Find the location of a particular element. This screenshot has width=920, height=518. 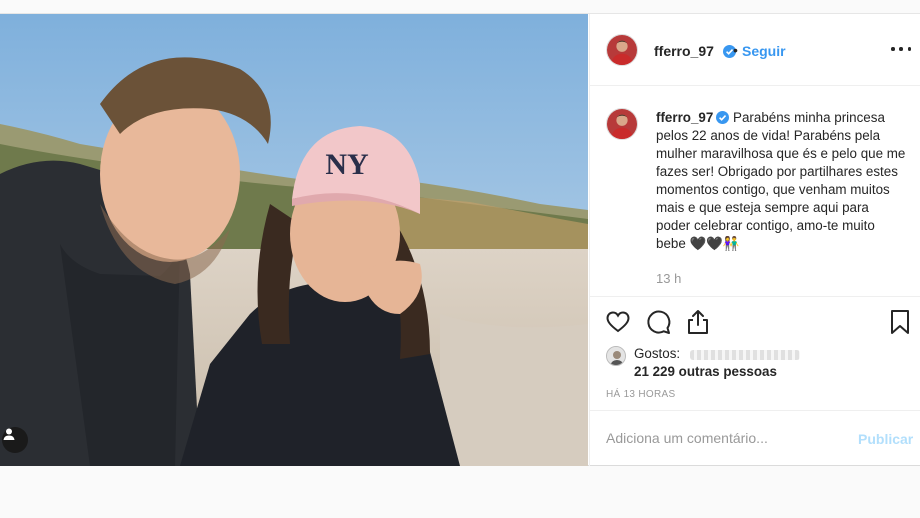

bookmark-icon is located at coordinates (900, 322).